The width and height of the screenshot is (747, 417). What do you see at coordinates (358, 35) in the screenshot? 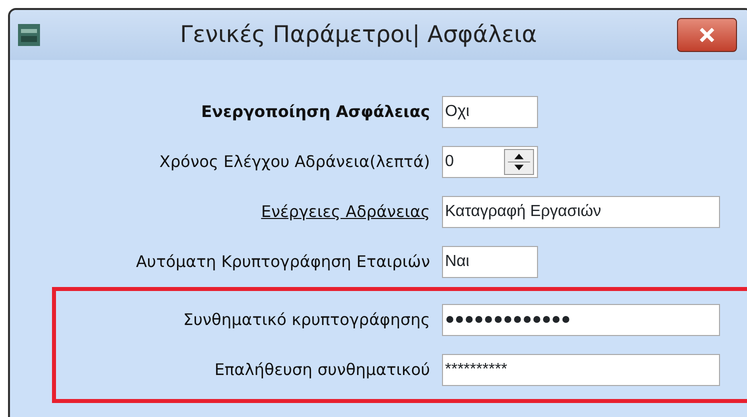
I see `window-title: Γενικές Παράμετροι| Ασφάλεια` at bounding box center [358, 35].